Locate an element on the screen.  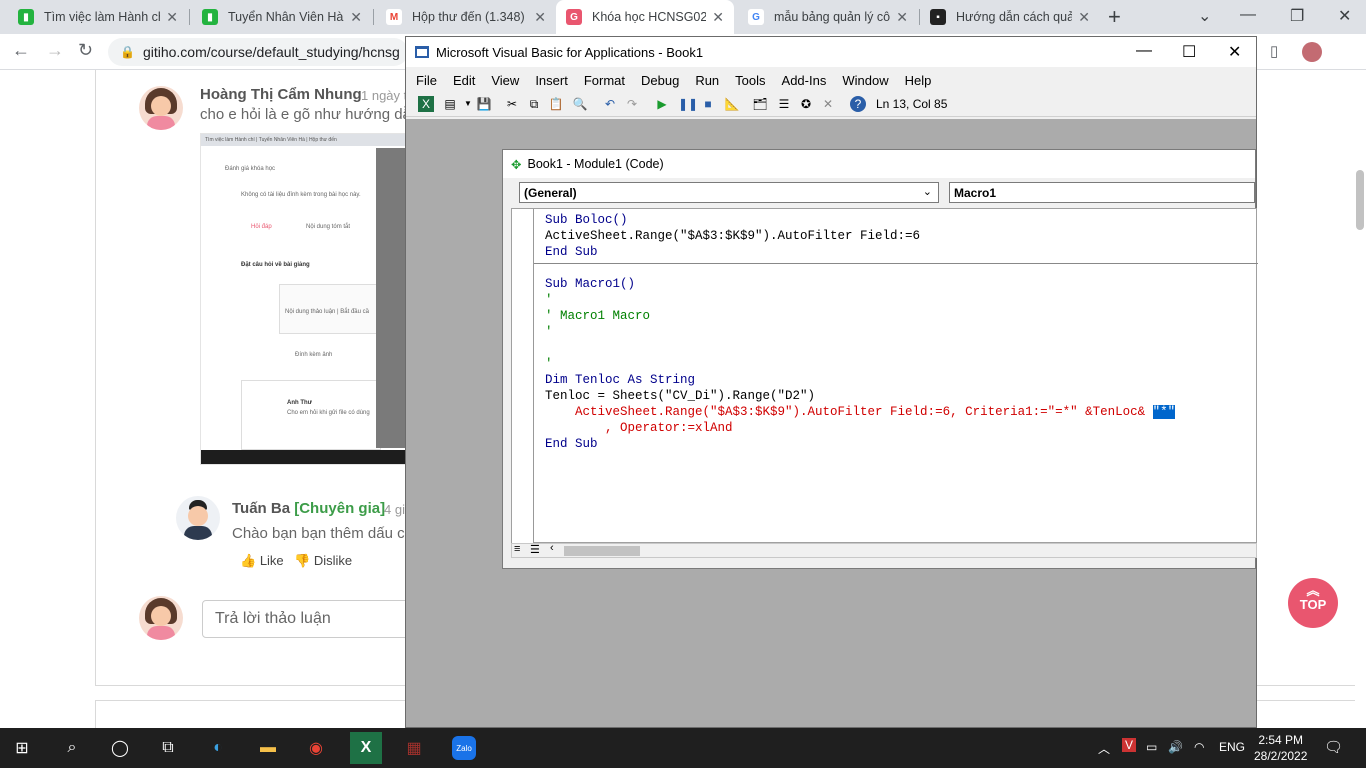
browser-tab-5: G mẫu bảng quản lý côr ✕ is located at coordinates (828, 17).